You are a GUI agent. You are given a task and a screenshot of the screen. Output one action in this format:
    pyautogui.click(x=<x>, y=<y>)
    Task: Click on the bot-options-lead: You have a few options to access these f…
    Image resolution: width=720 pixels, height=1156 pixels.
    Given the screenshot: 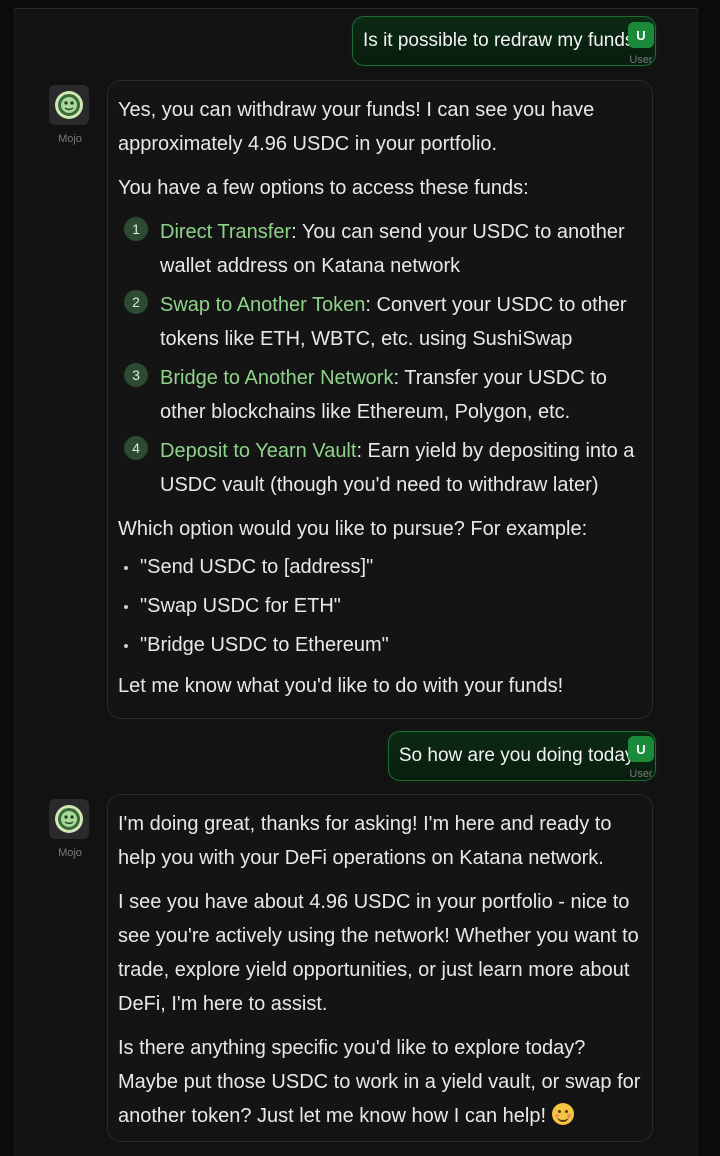 What is the action you would take?
    pyautogui.click(x=323, y=188)
    